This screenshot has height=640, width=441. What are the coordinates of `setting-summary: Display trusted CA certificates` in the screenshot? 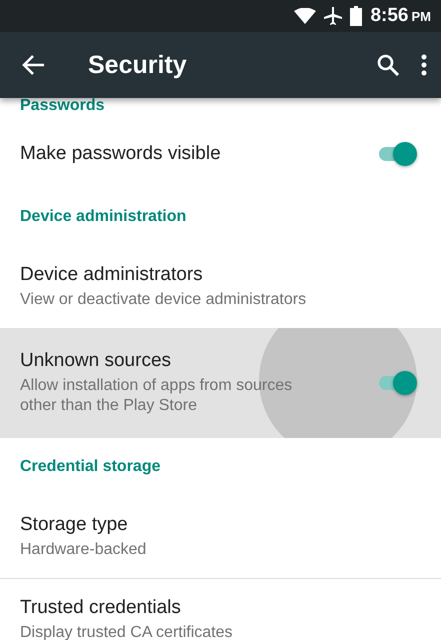 It's located at (127, 631).